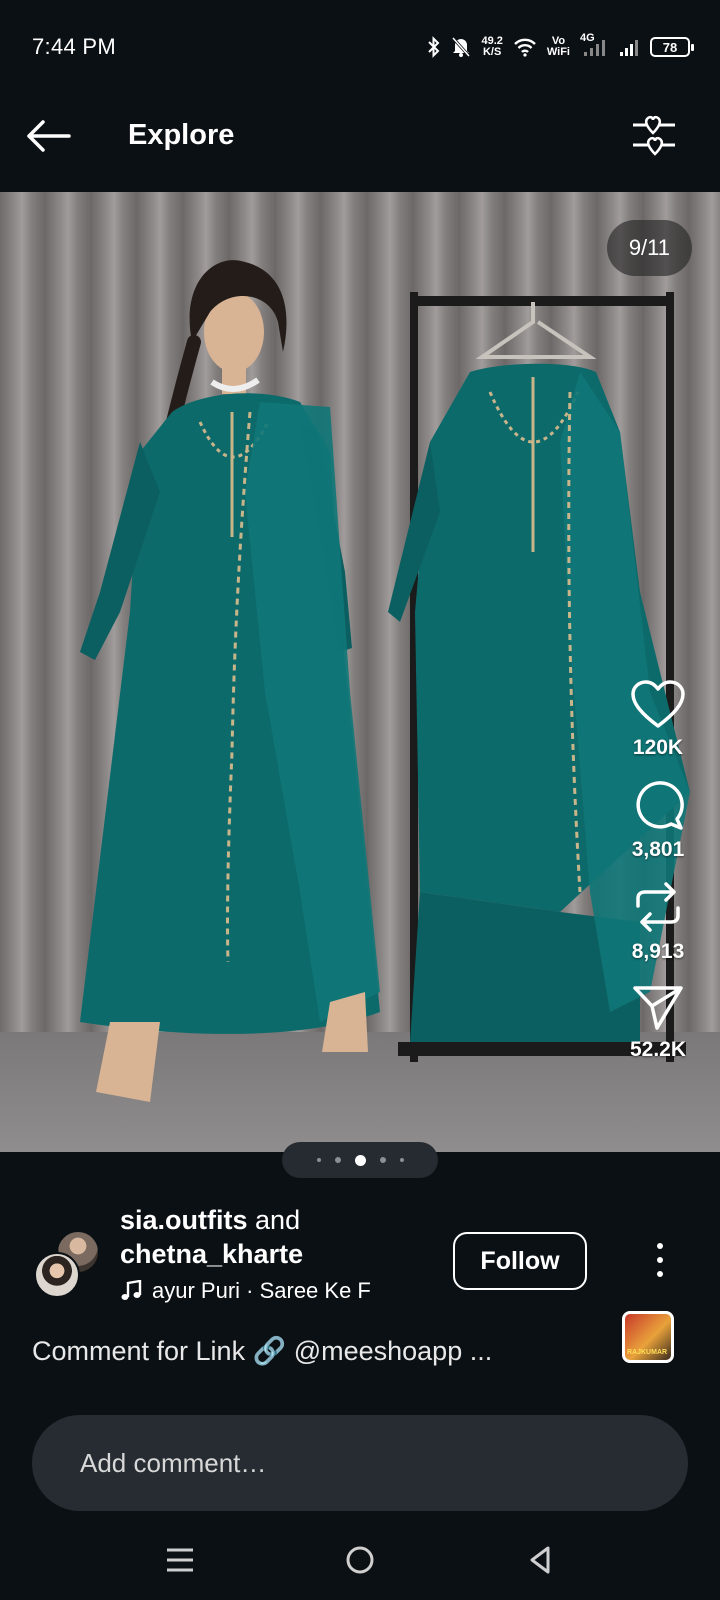 Image resolution: width=720 pixels, height=1600 pixels. Describe the element at coordinates (492, 52) in the screenshot. I see `net-speed-unit: K/S` at that location.